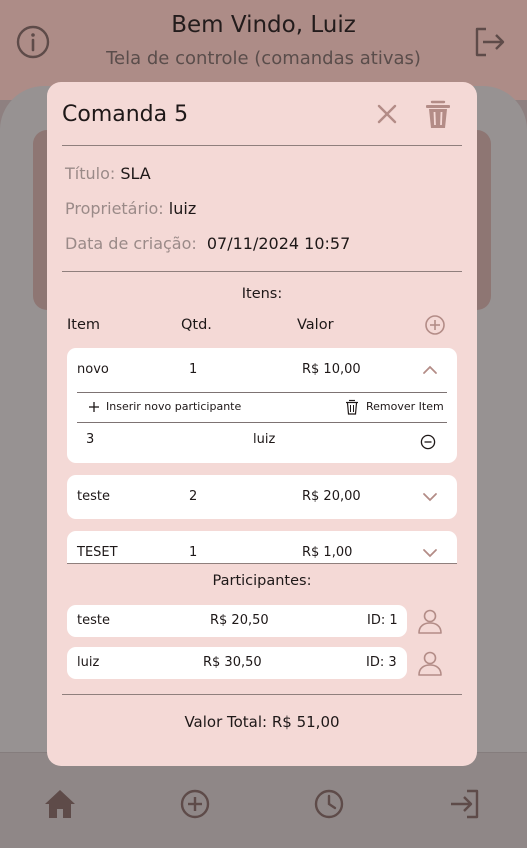  What do you see at coordinates (381, 662) in the screenshot?
I see `participant-id: ID: 3` at bounding box center [381, 662].